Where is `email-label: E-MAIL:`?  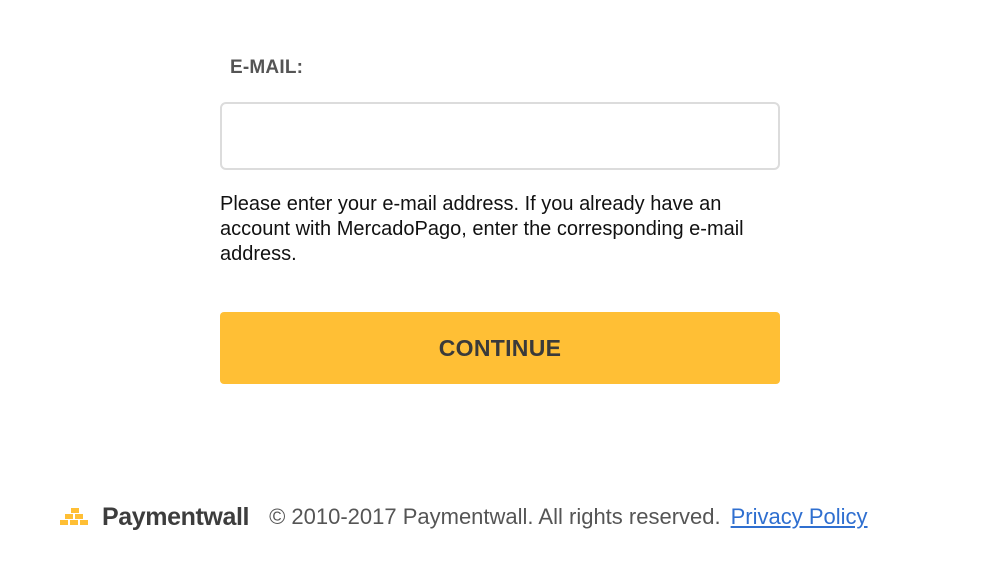 email-label: E-MAIL: is located at coordinates (267, 67).